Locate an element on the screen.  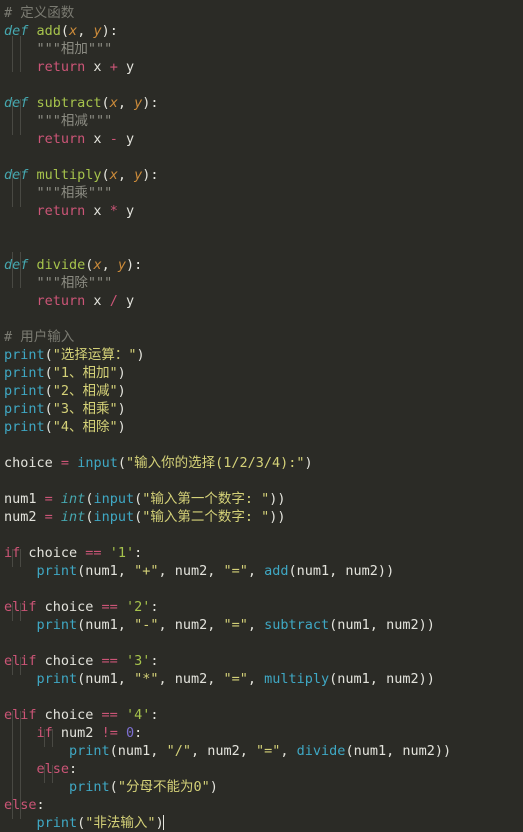
code-line: return x / y is located at coordinates (261, 301).